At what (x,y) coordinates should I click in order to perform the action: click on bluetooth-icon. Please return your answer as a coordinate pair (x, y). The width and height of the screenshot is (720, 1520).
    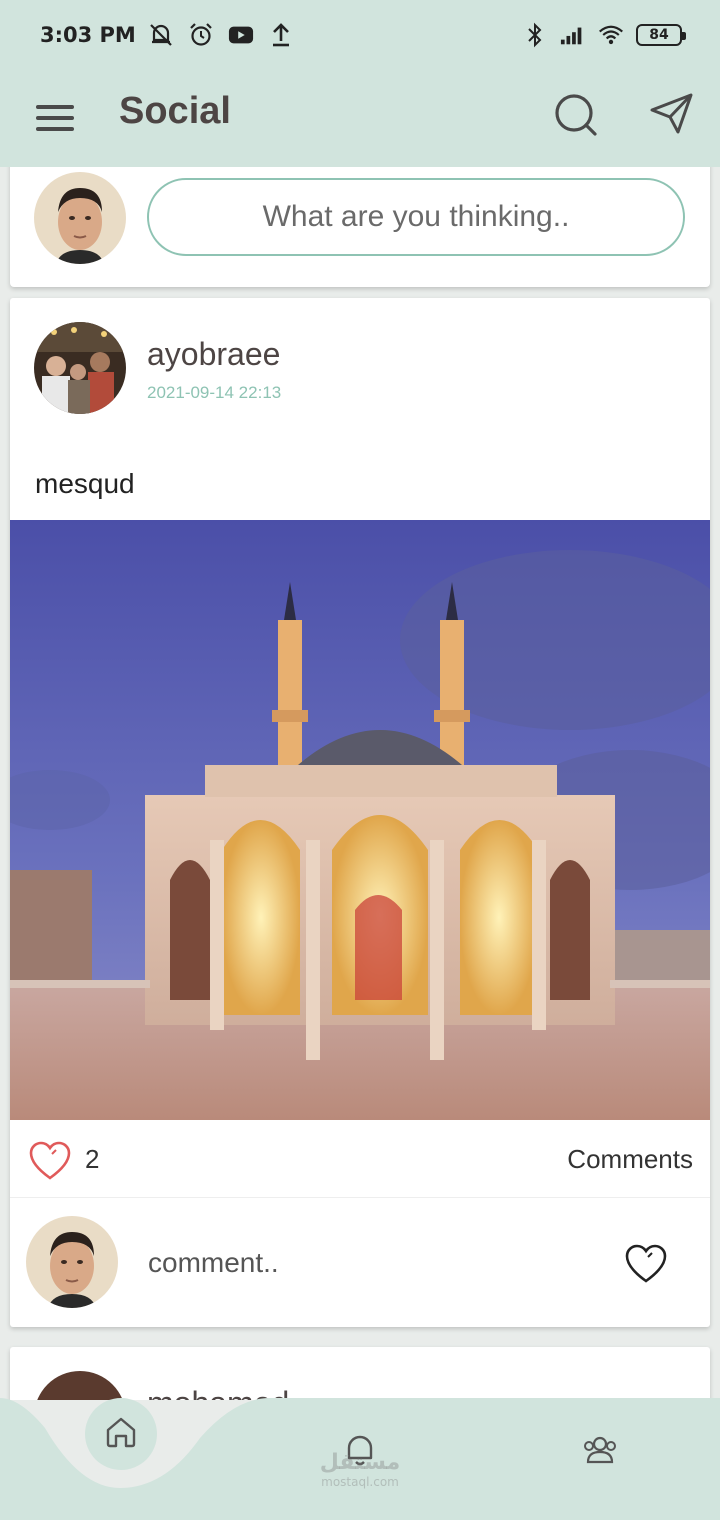
    Looking at the image, I should click on (535, 35).